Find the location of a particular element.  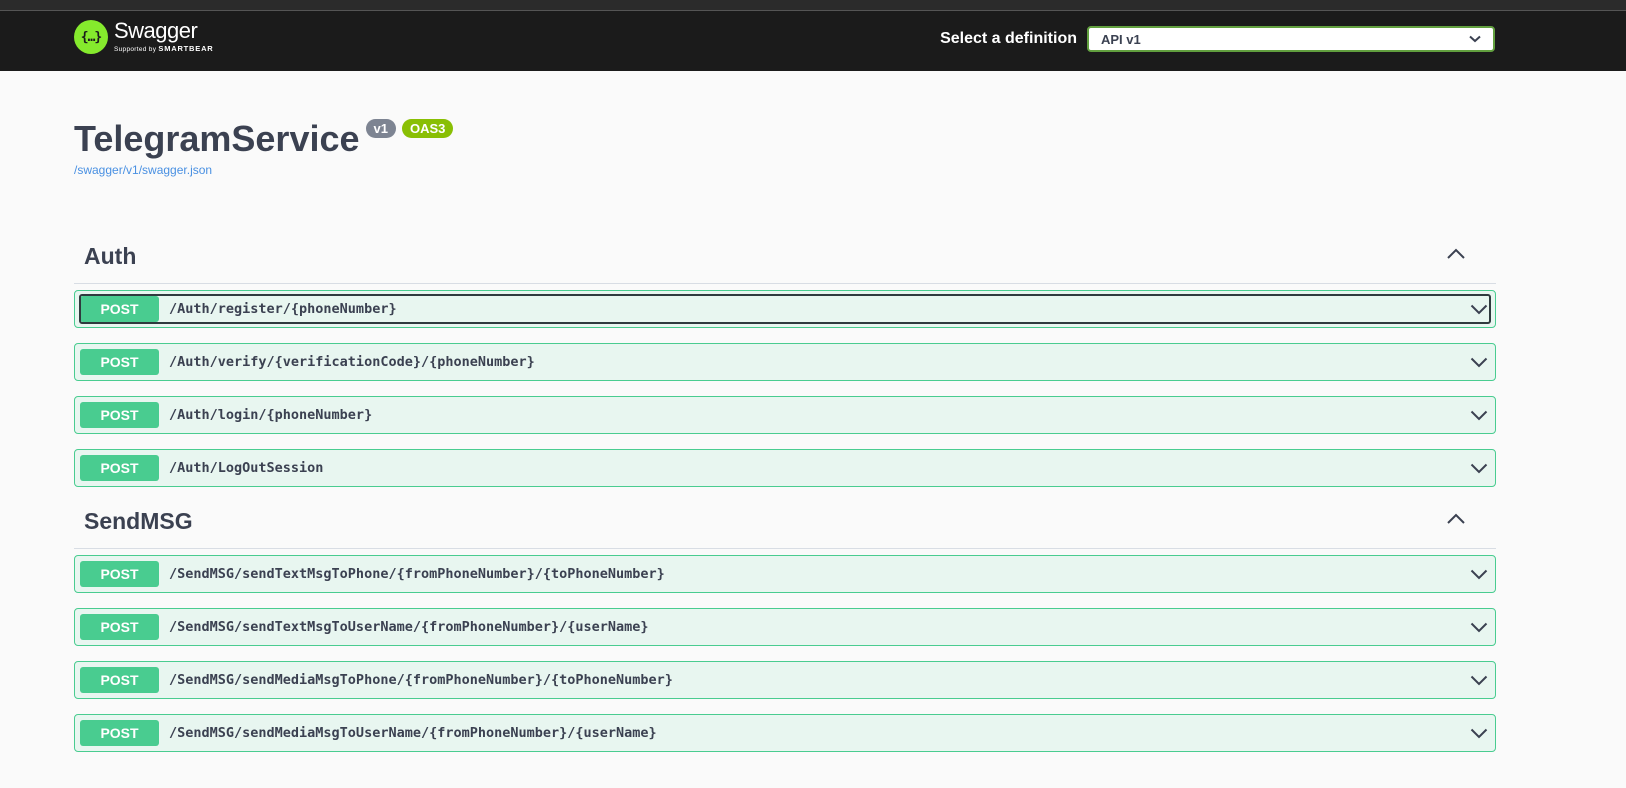

operation-summary: POST /Auth/LogOutSession is located at coordinates (785, 468).